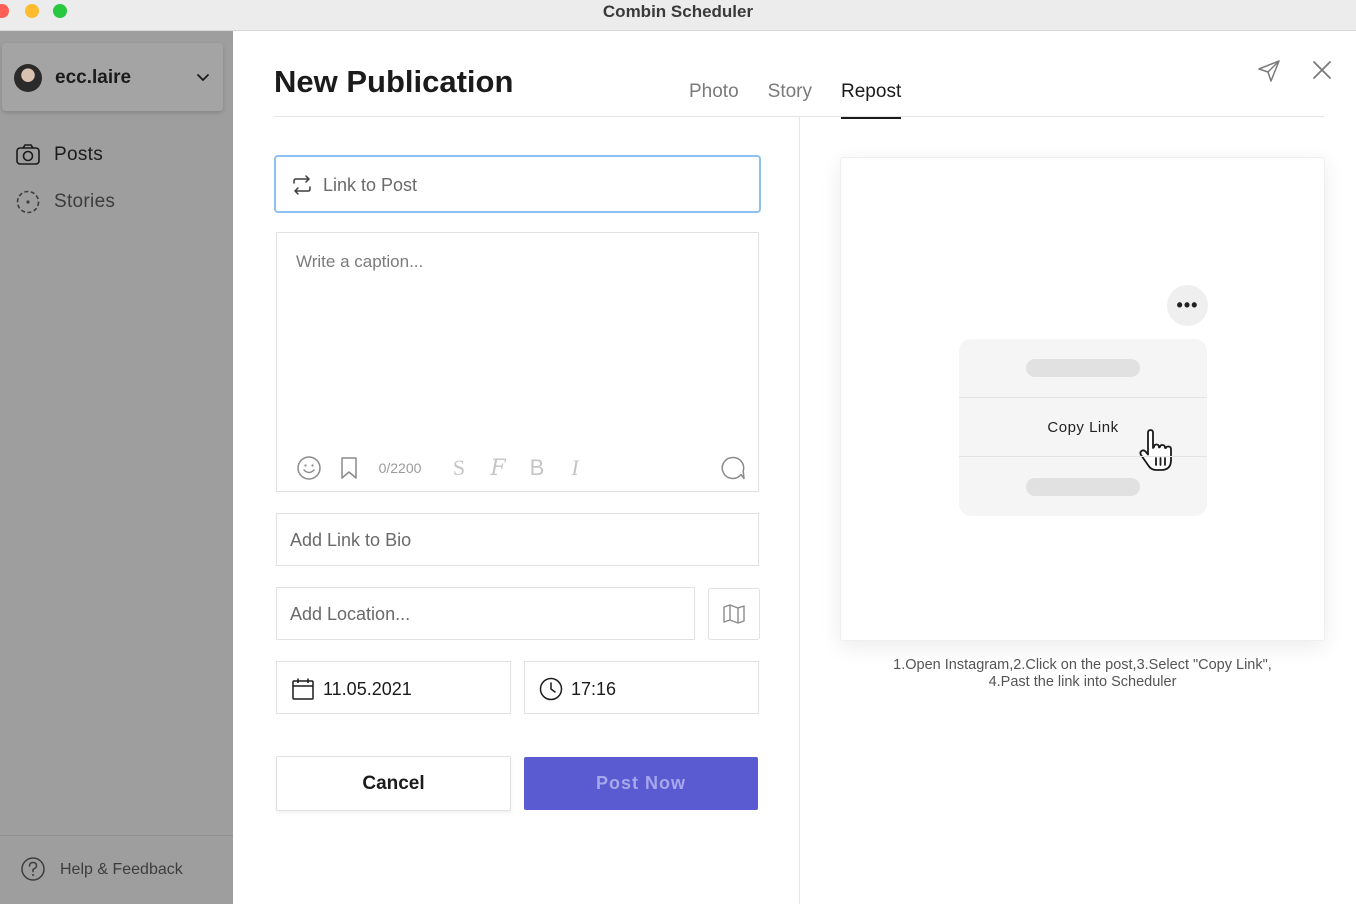 This screenshot has width=1356, height=904. I want to click on location-field, so click(485, 613).